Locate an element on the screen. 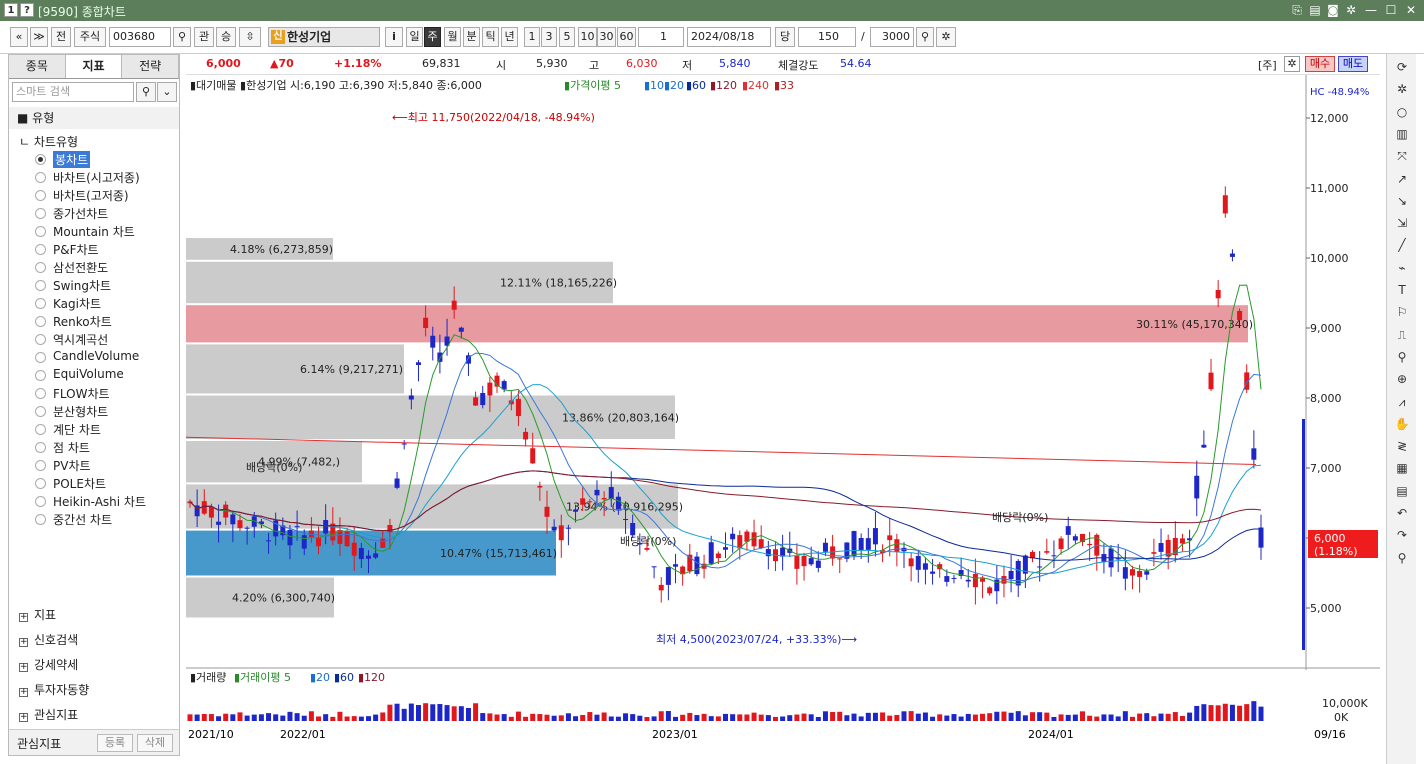  stock-name-field: 신 한성기업 is located at coordinates (324, 37).